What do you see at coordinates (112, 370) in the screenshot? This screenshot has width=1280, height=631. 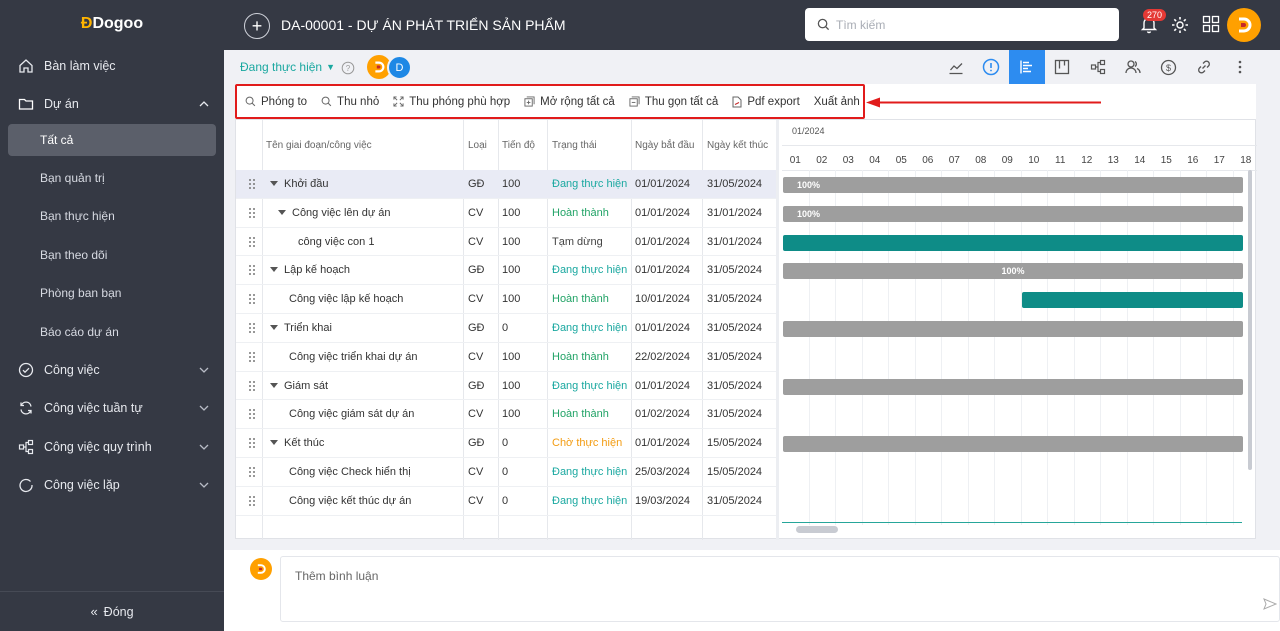 I see `sidebar-item-tasks: Công việc` at bounding box center [112, 370].